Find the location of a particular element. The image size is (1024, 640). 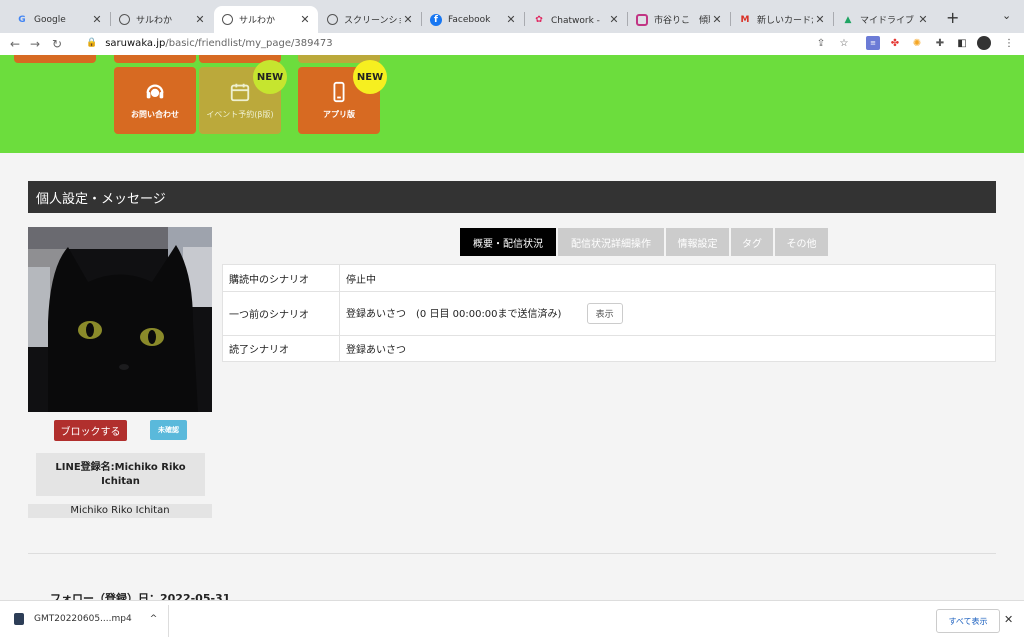

tab-chatwork: ✿ Chatwork - 【 ✕ is located at coordinates (576, 19).